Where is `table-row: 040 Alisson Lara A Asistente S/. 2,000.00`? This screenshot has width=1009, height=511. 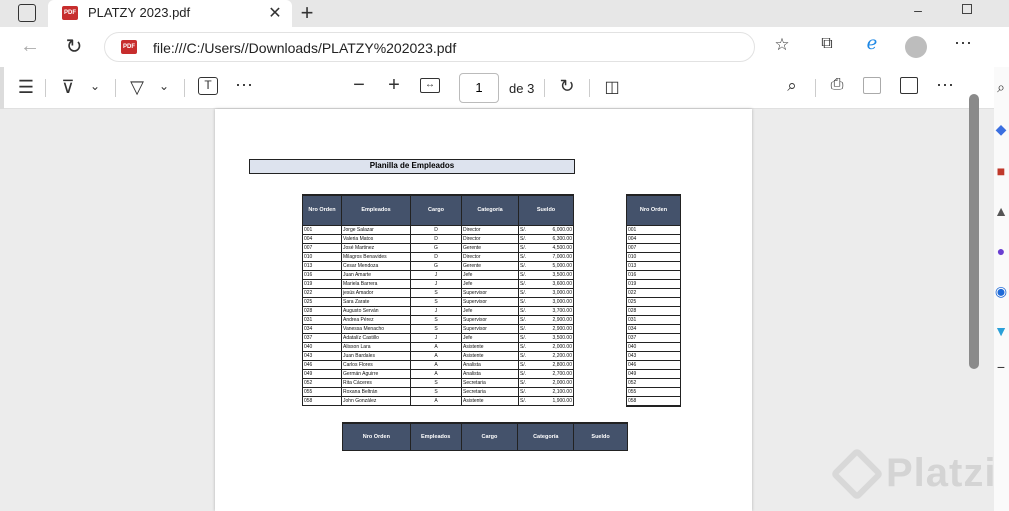
table-row: 040 Alisson Lara A Asistente S/. 2,000.00 is located at coordinates (438, 347).